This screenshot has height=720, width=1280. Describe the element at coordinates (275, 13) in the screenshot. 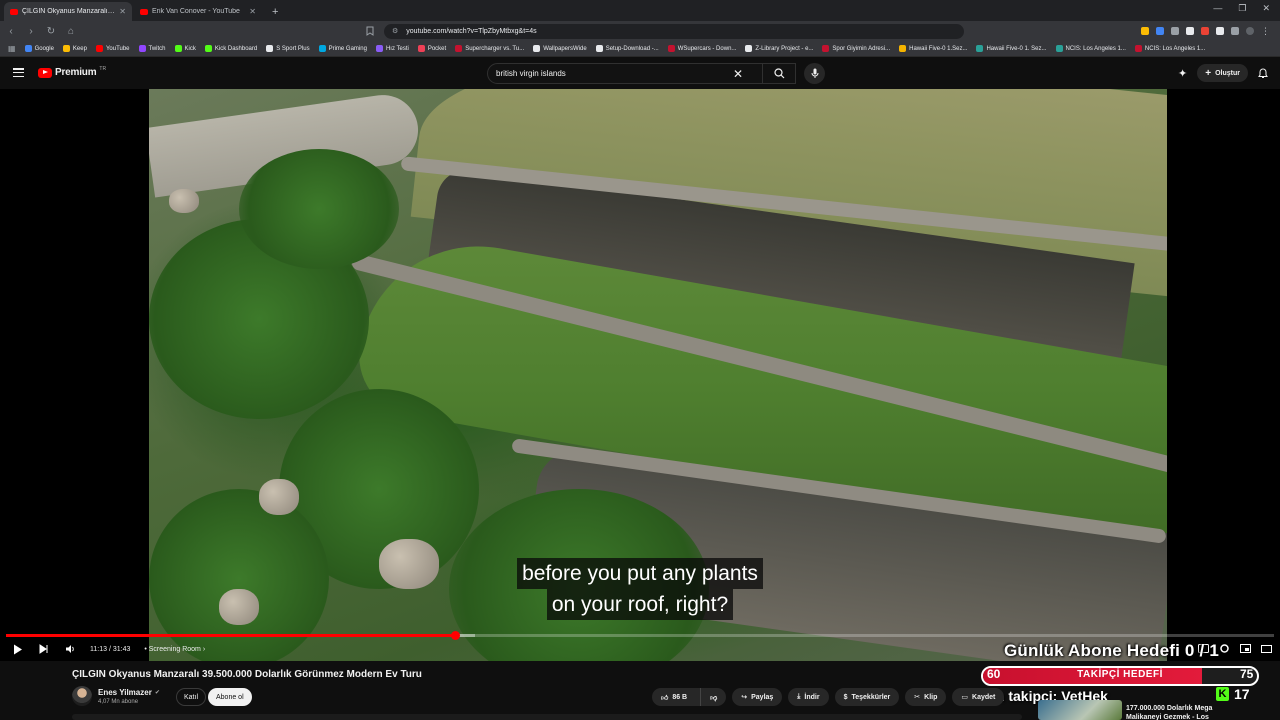

I see `new-tab-icon: +` at that location.